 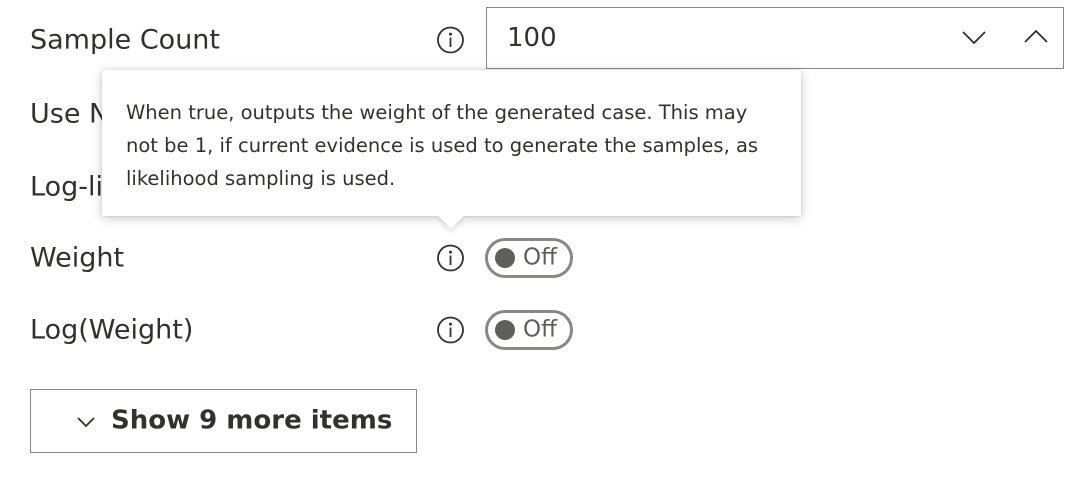 I want to click on show-more-label: Show 9 more items, so click(x=252, y=420).